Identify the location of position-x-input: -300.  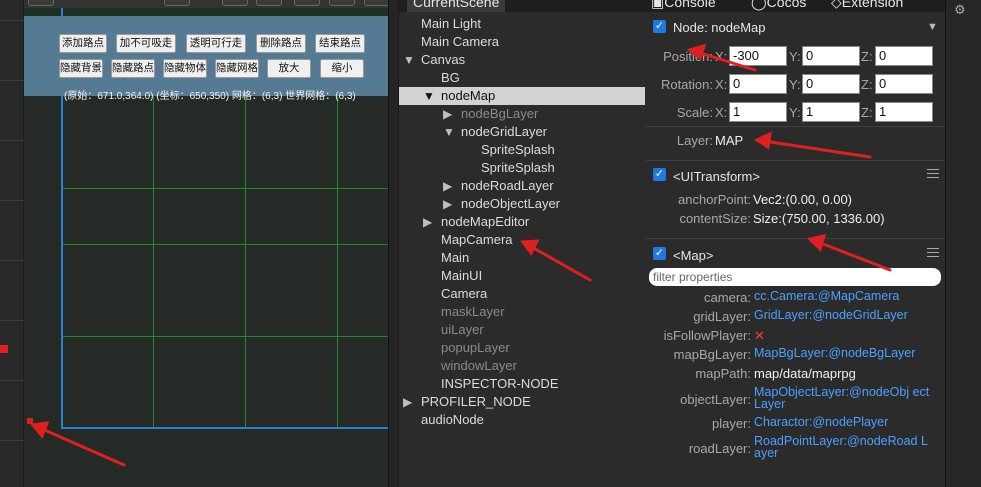
(758, 56).